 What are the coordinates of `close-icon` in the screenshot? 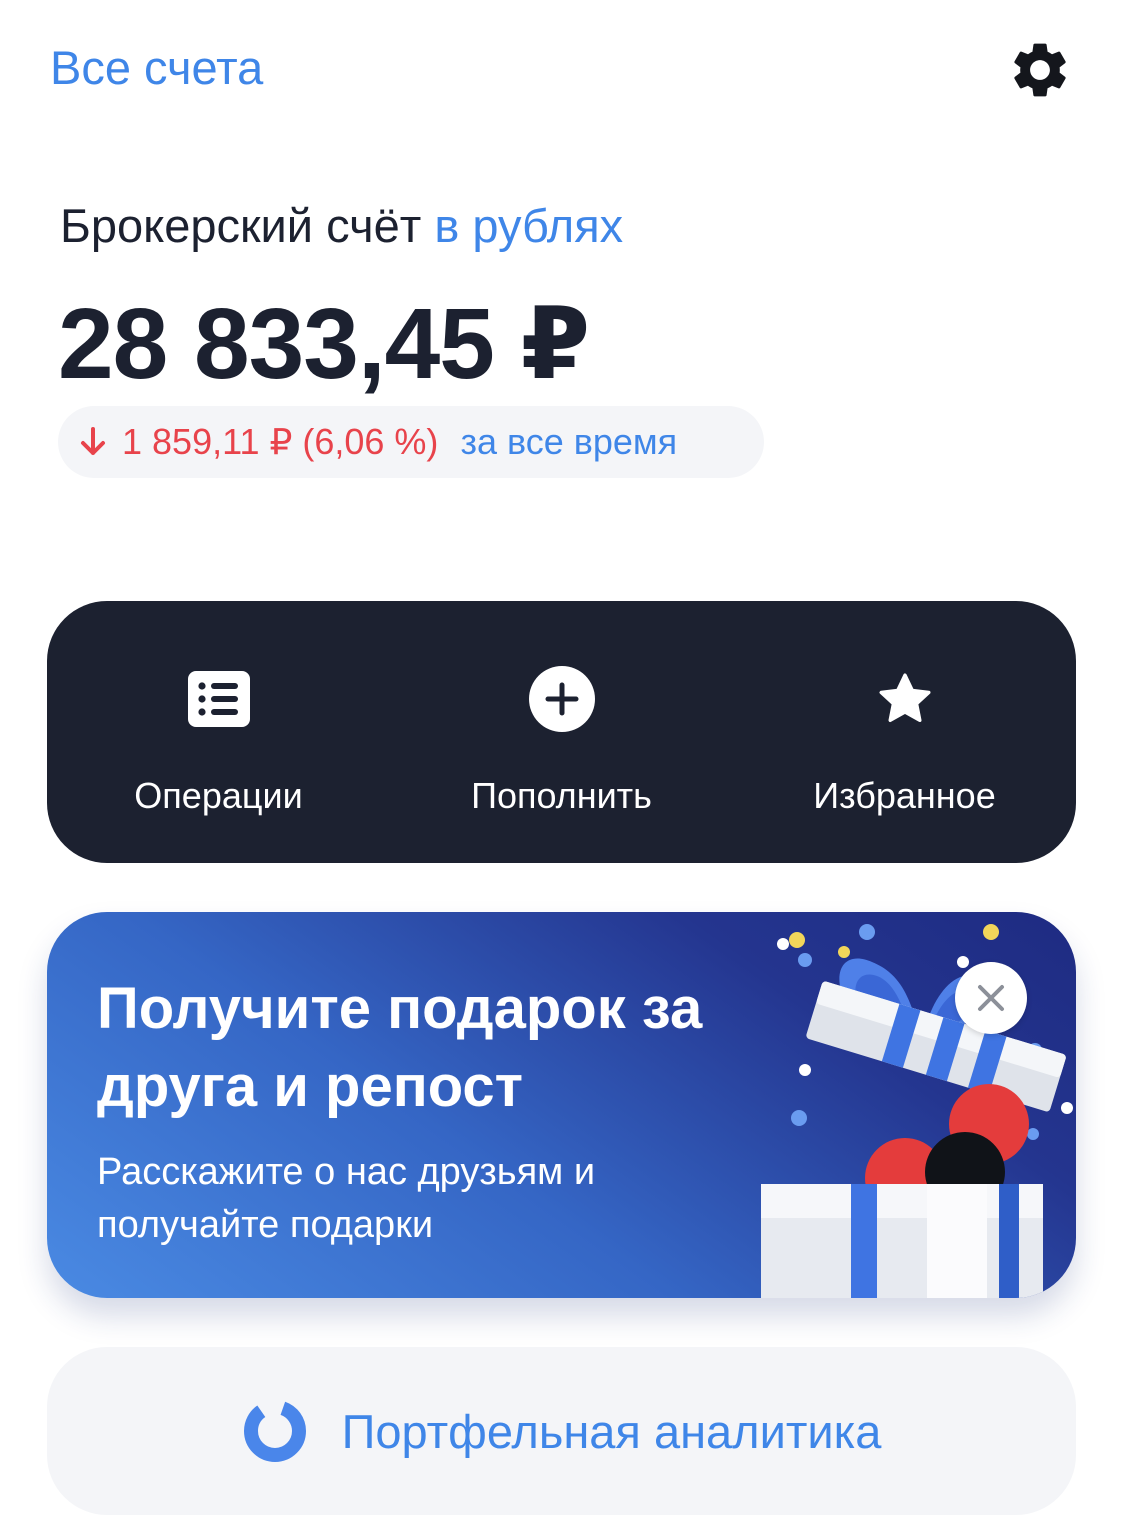 It's located at (991, 998).